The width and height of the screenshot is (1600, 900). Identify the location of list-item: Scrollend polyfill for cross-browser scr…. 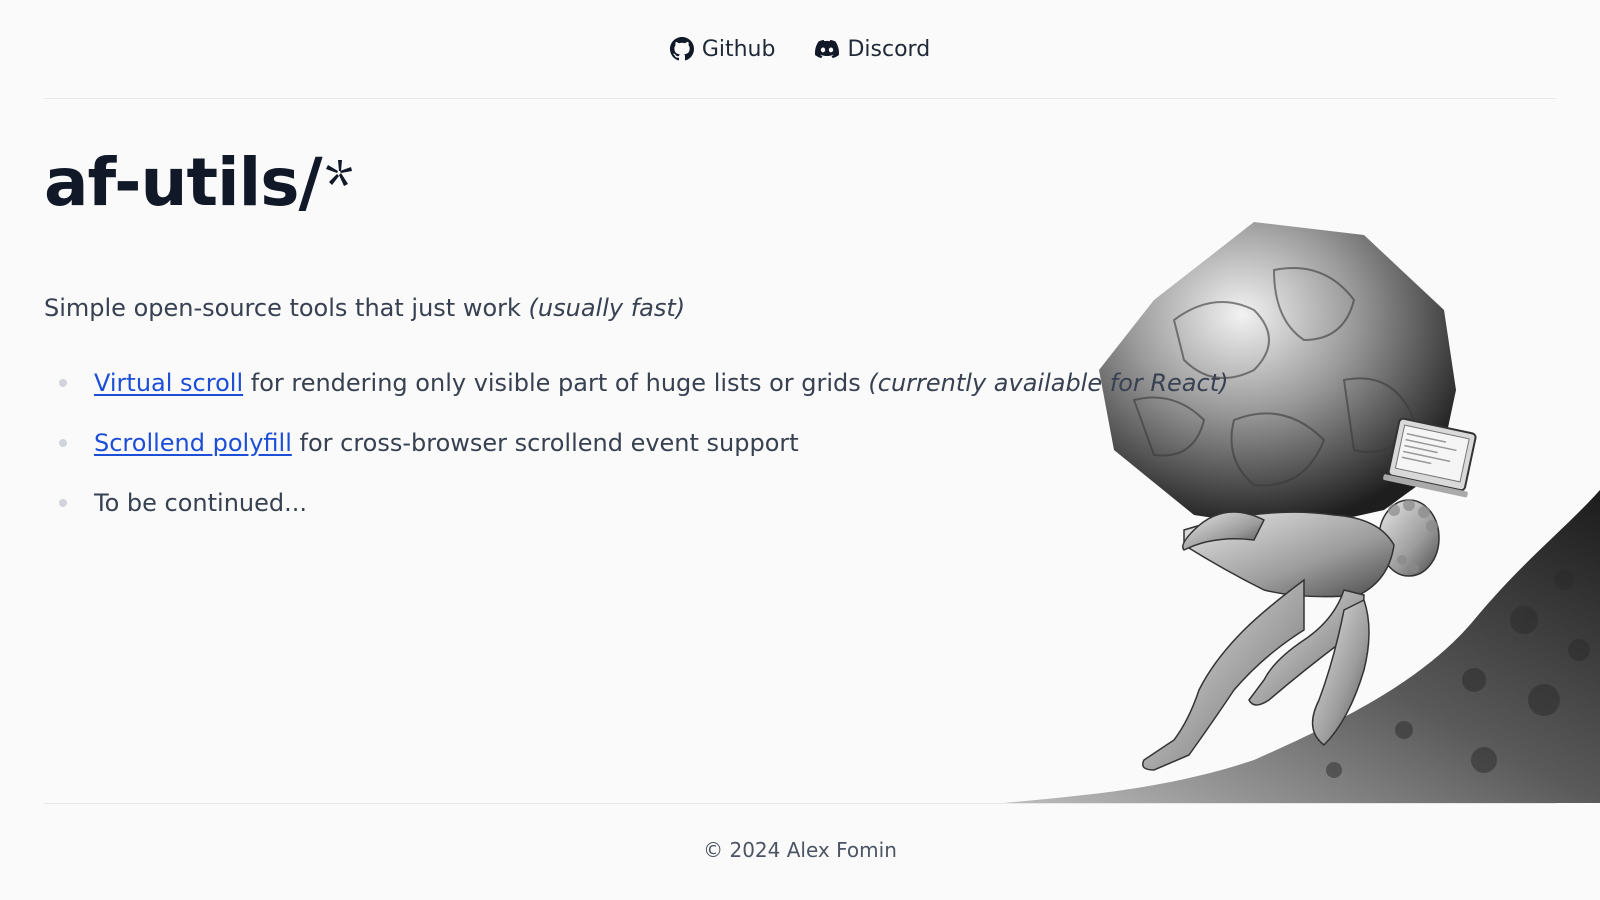
(636, 443).